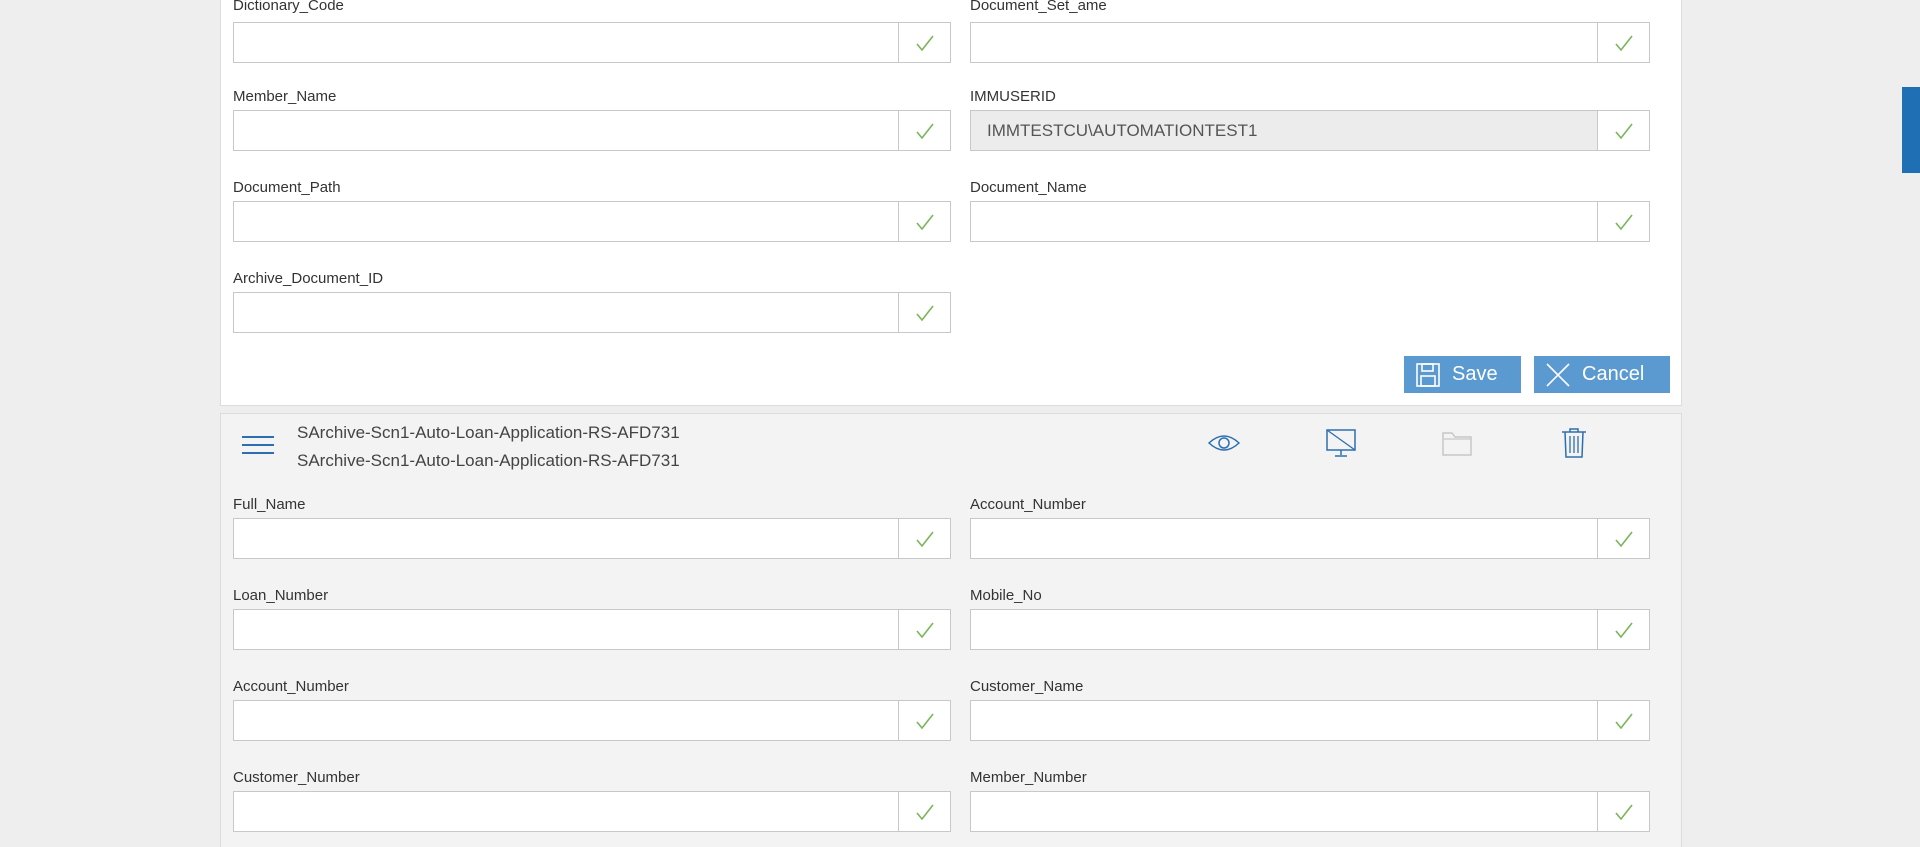 The width and height of the screenshot is (1920, 847). What do you see at coordinates (566, 629) in the screenshot?
I see `loan-number-input` at bounding box center [566, 629].